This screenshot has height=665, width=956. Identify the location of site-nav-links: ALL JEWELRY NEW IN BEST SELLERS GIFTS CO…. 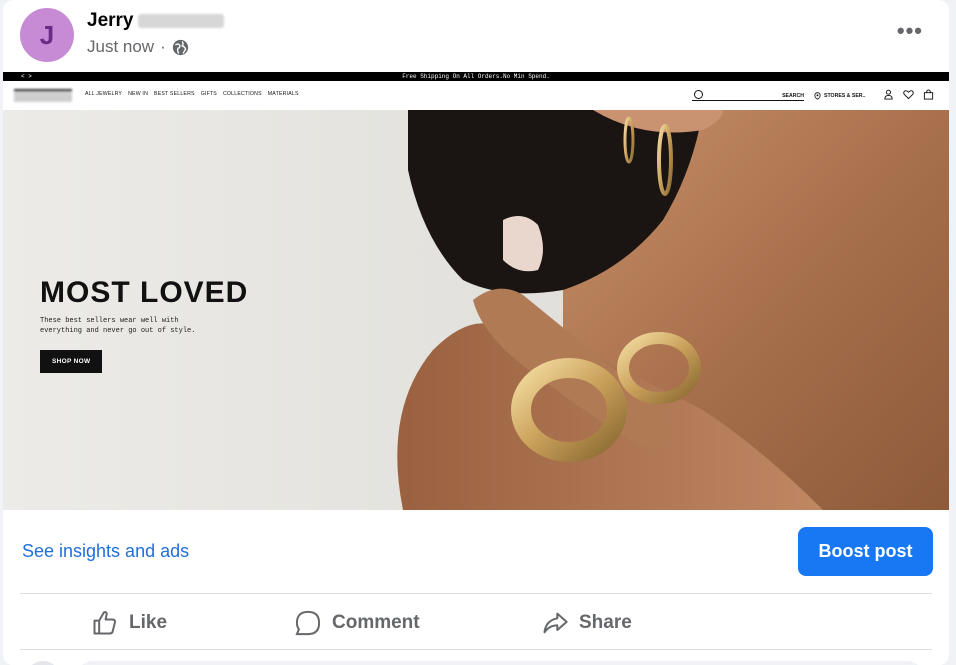
(192, 94).